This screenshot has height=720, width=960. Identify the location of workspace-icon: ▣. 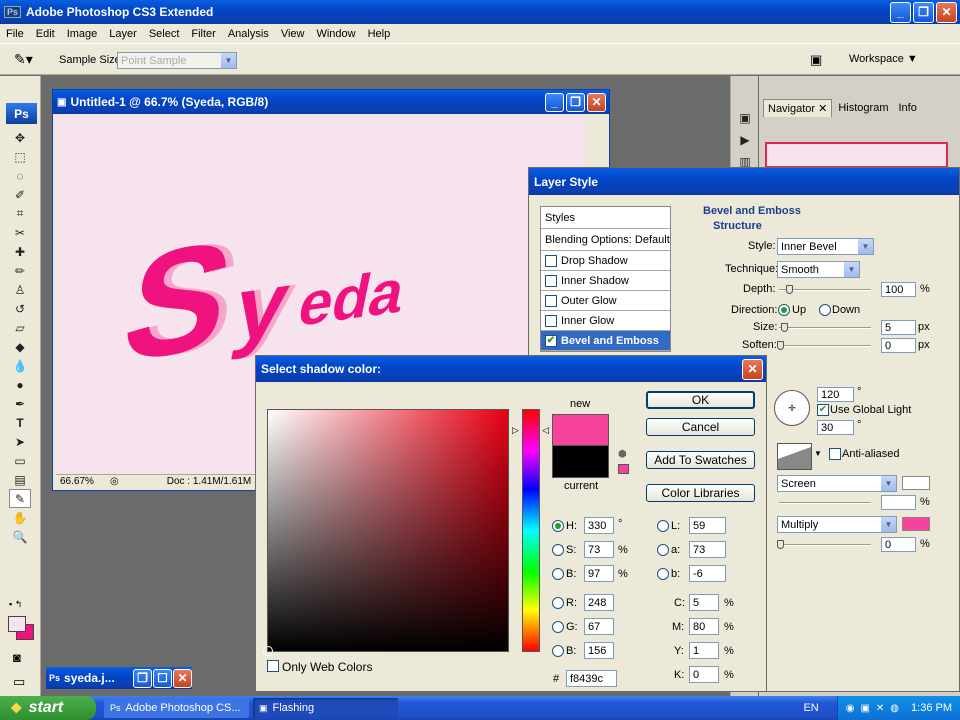
(816, 60).